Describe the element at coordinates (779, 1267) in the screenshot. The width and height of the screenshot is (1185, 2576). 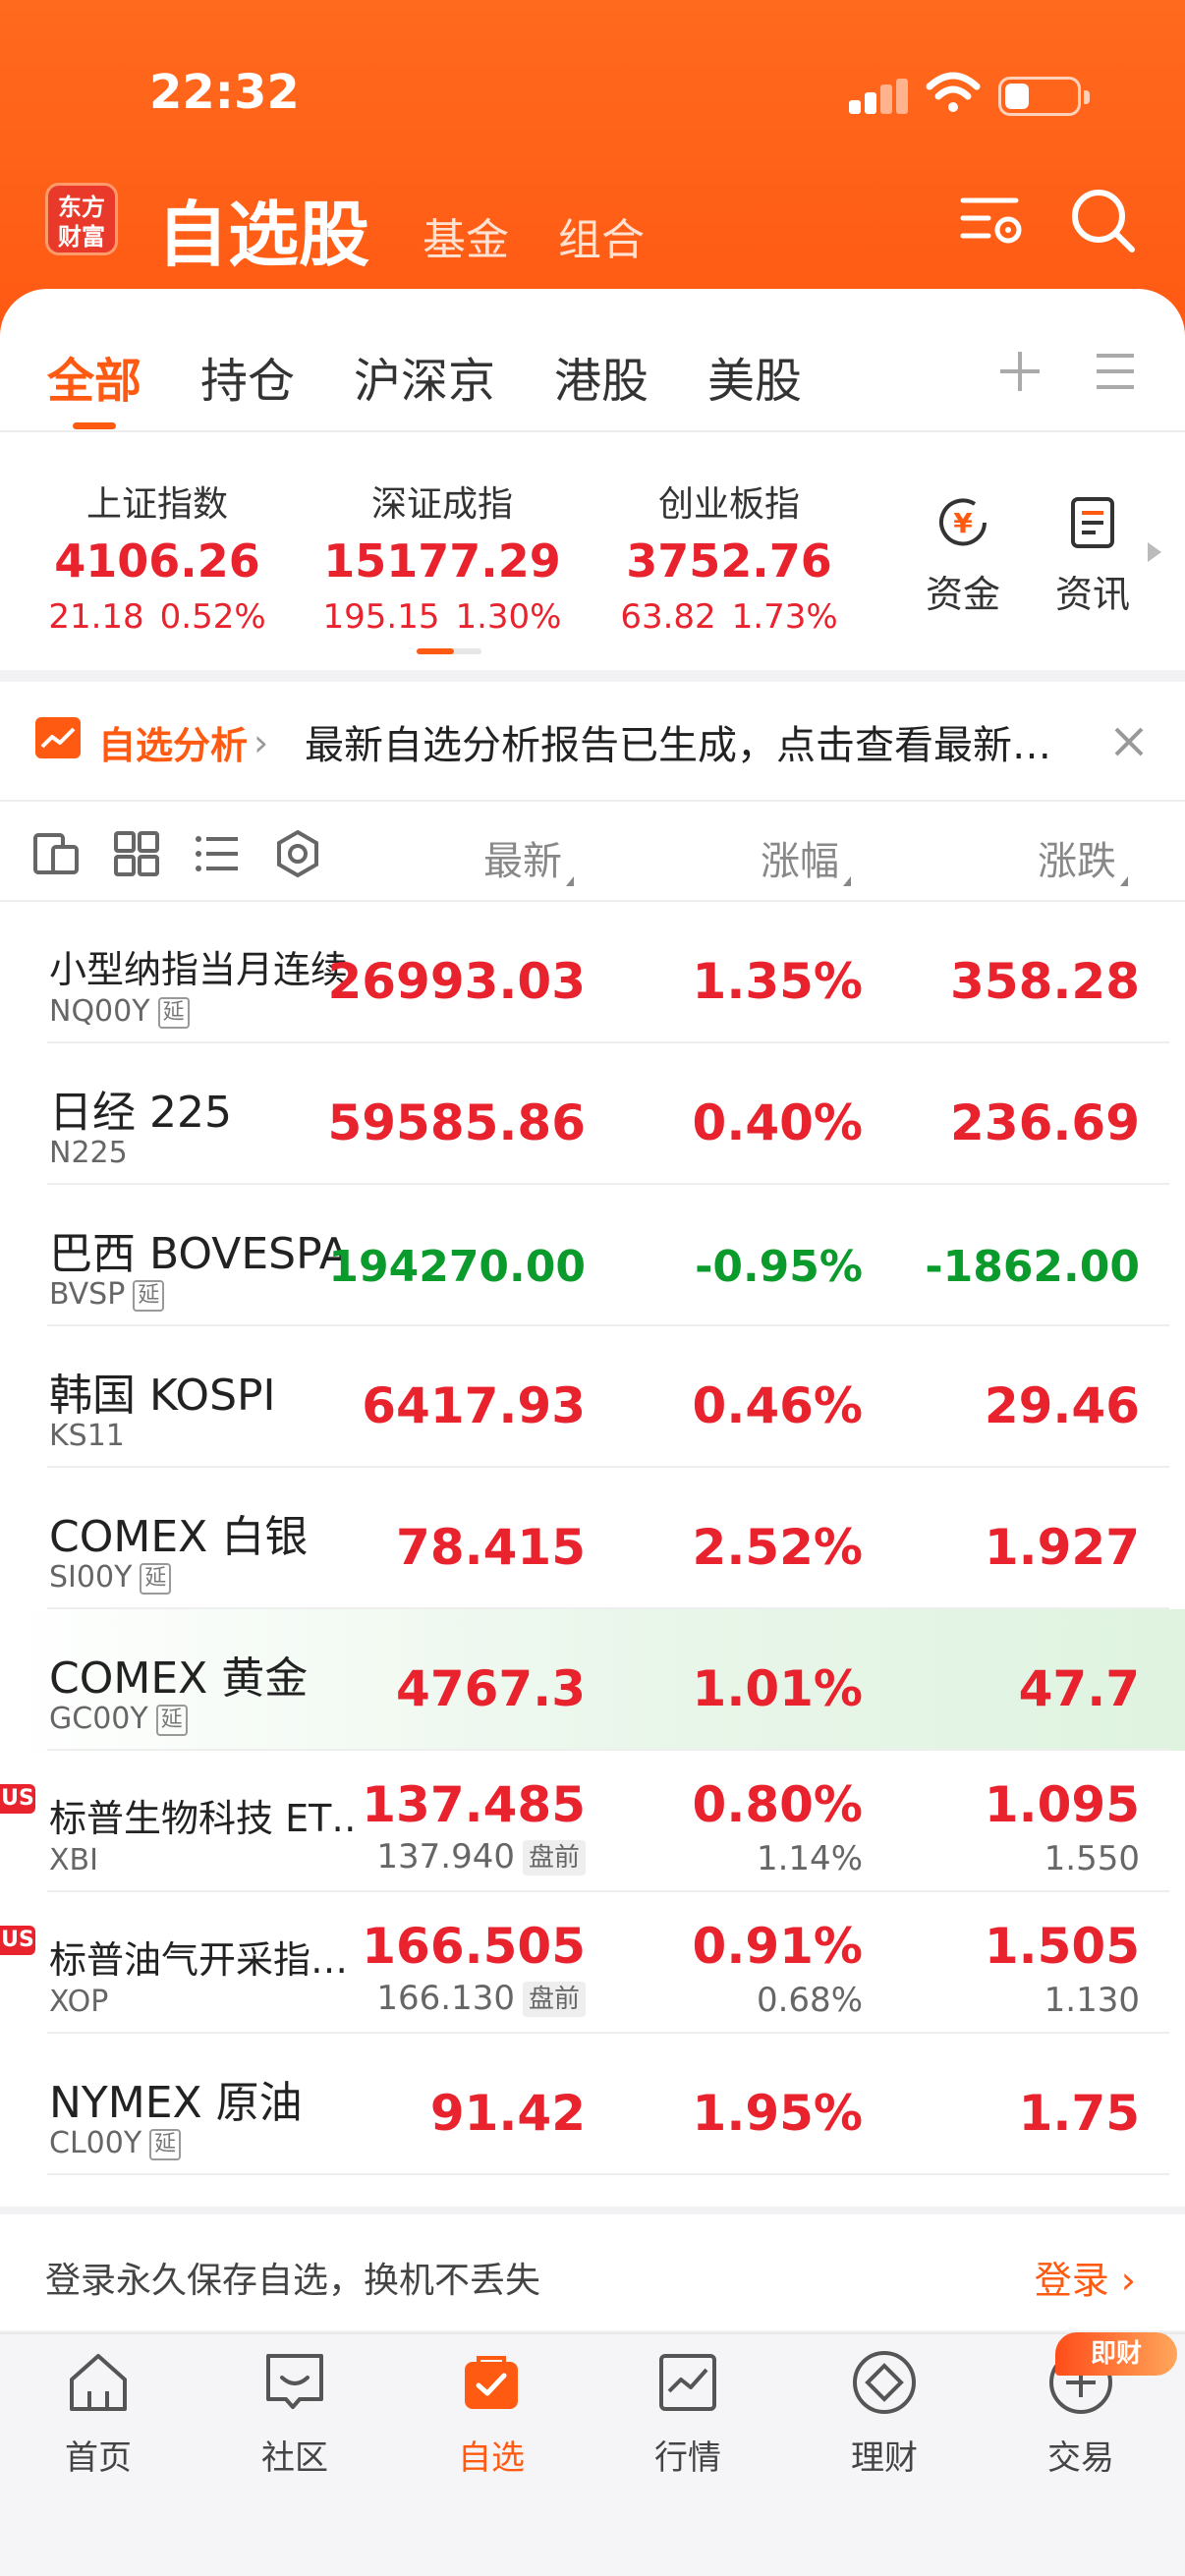
I see `row-pct: -0.95%` at that location.